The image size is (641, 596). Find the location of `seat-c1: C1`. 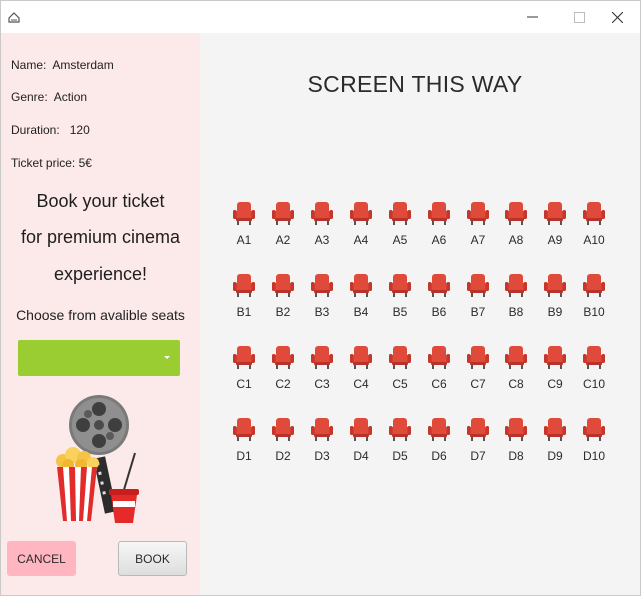

seat-c1: C1 is located at coordinates (244, 376).